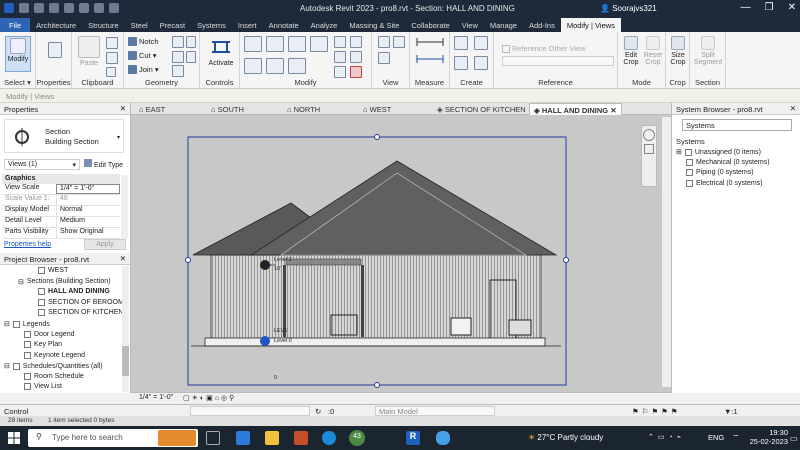  I want to click on tab-insert: Insert, so click(247, 25).